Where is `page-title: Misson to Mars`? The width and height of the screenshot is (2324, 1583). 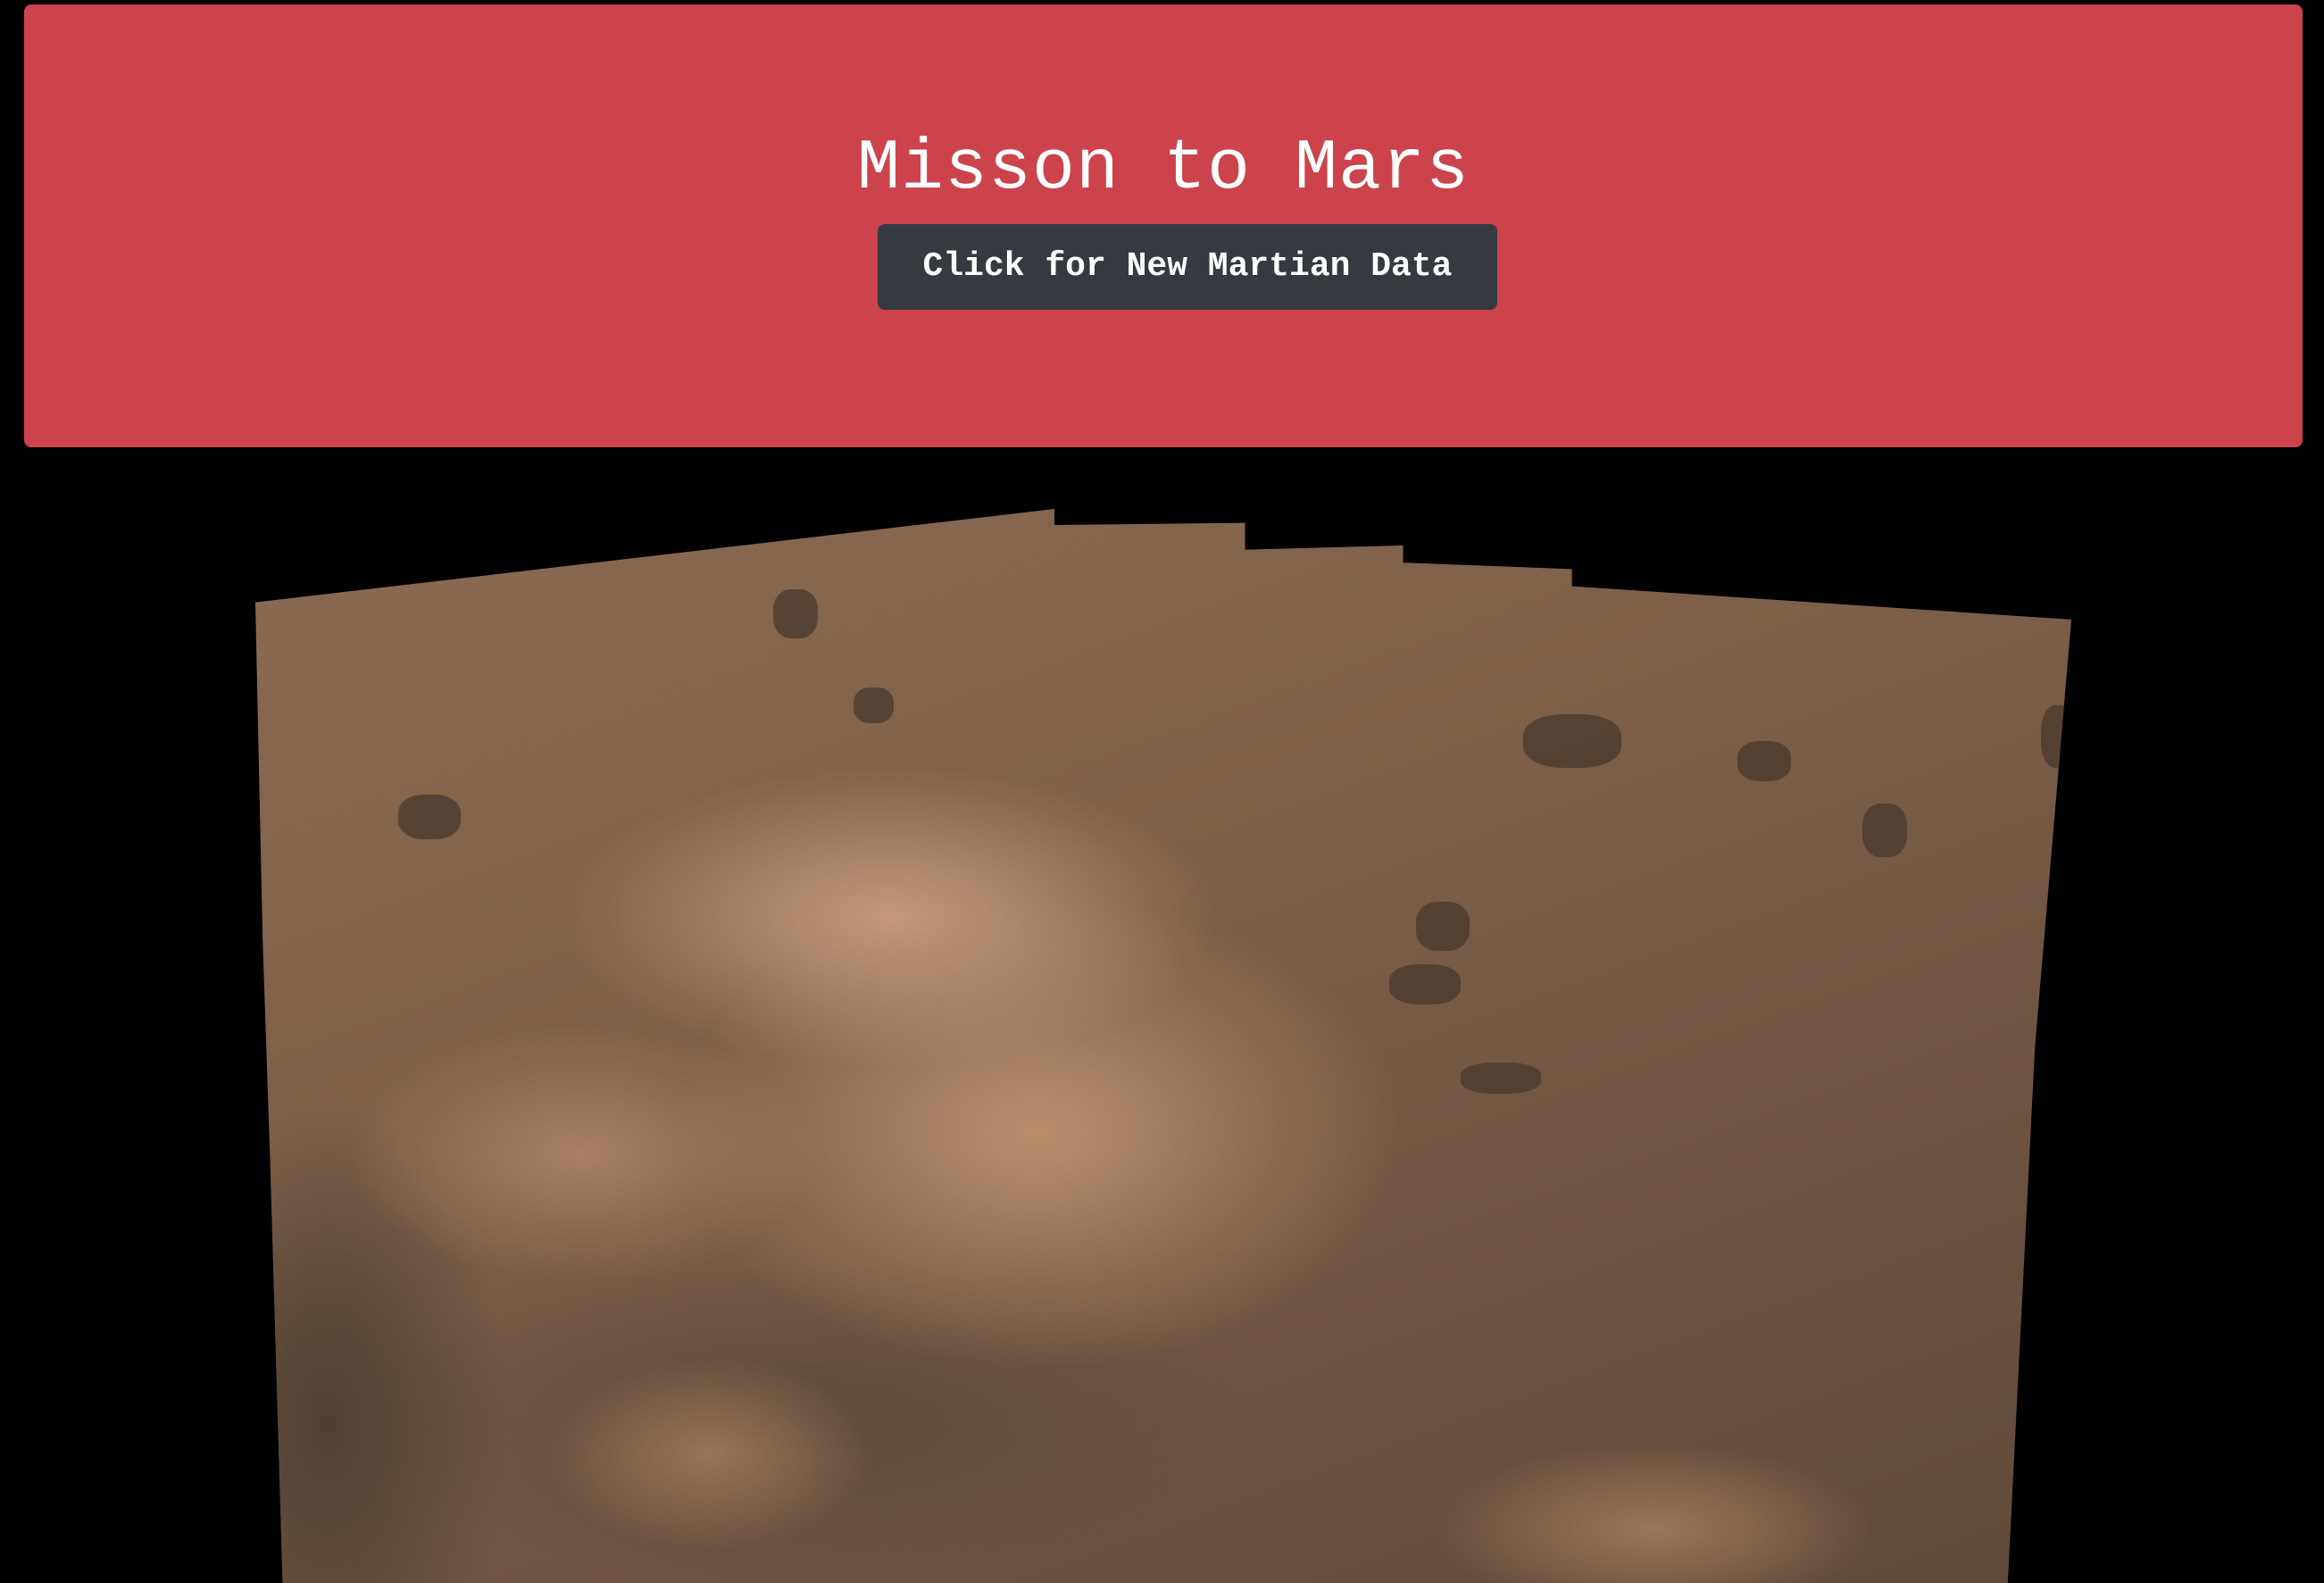 page-title: Misson to Mars is located at coordinates (1163, 169).